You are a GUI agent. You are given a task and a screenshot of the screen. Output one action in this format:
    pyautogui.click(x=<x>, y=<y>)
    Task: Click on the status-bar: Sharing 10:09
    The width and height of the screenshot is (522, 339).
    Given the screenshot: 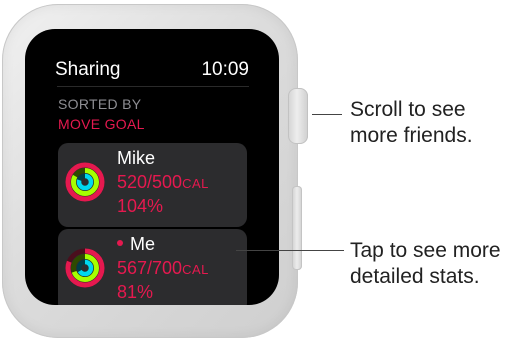 What is the action you would take?
    pyautogui.click(x=152, y=70)
    